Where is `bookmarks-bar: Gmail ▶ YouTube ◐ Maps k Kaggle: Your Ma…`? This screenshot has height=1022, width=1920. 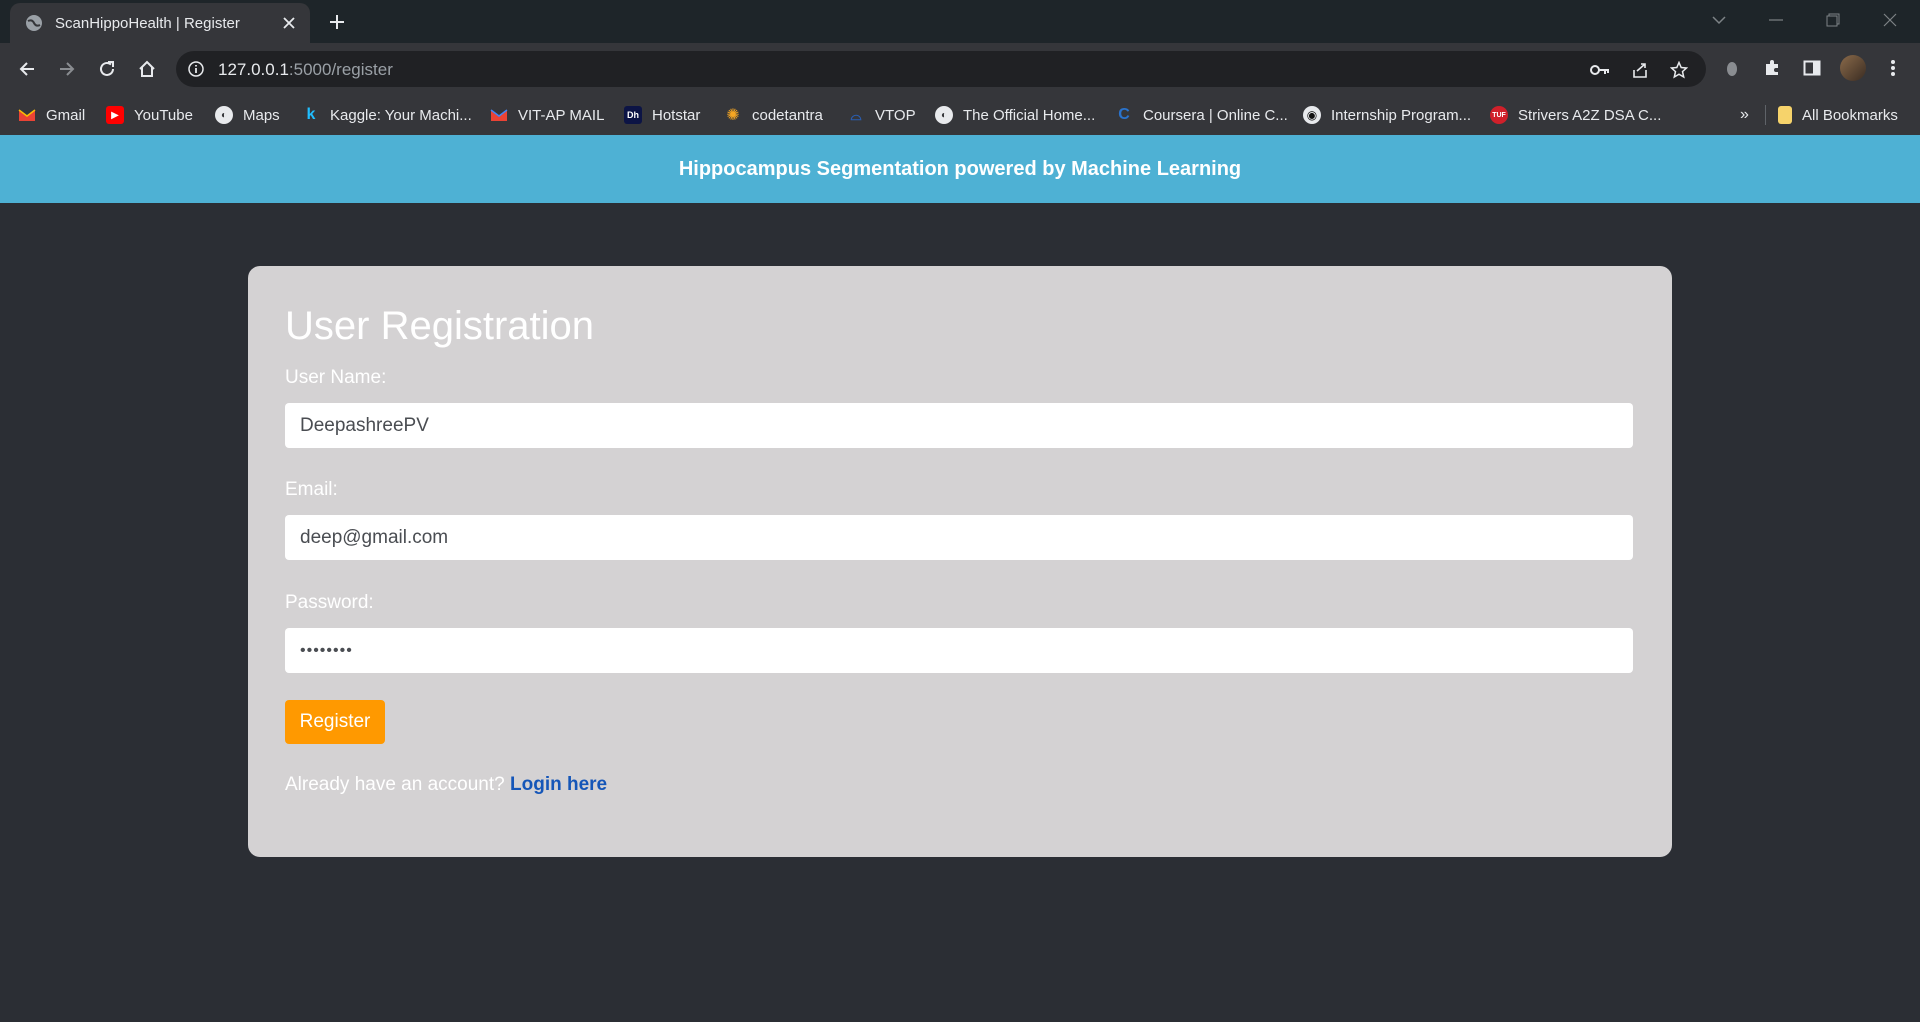
bookmarks-bar: Gmail ▶ YouTube ◐ Maps k Kaggle: Your Ma… is located at coordinates (960, 115).